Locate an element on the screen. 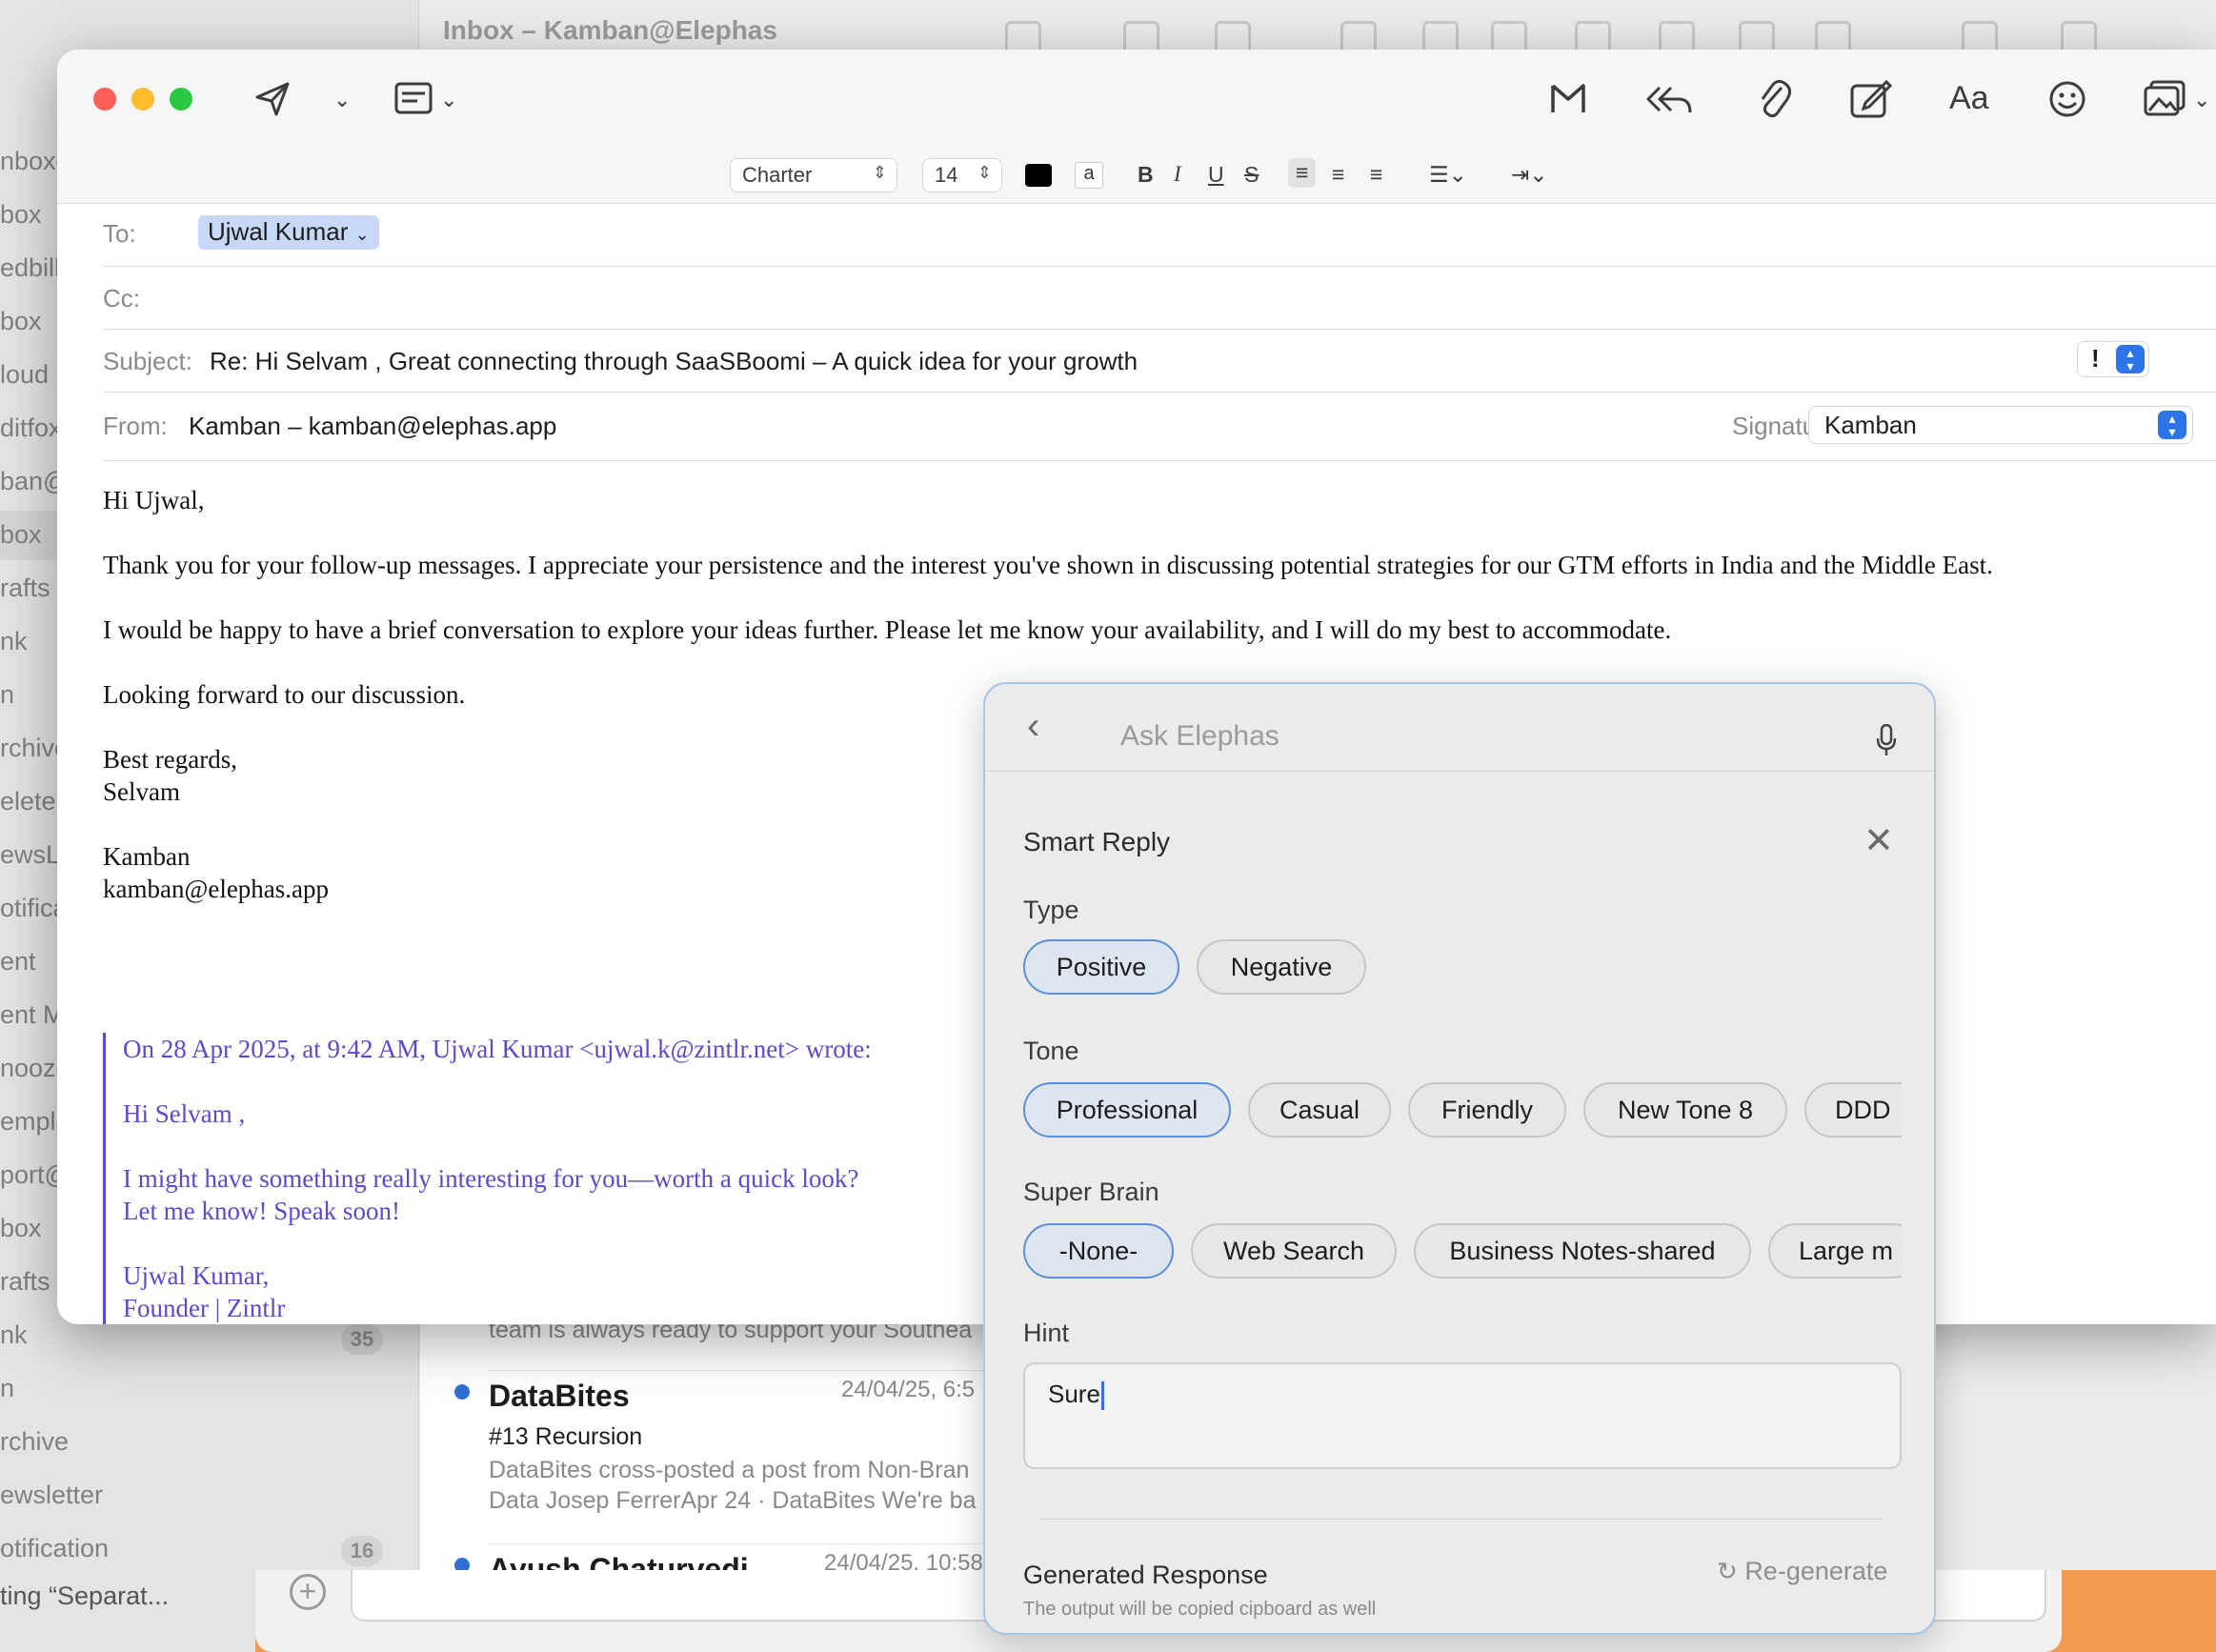 The image size is (2216, 1652). brain-chip-business-notes: Business Notes-shared is located at coordinates (1582, 1251).